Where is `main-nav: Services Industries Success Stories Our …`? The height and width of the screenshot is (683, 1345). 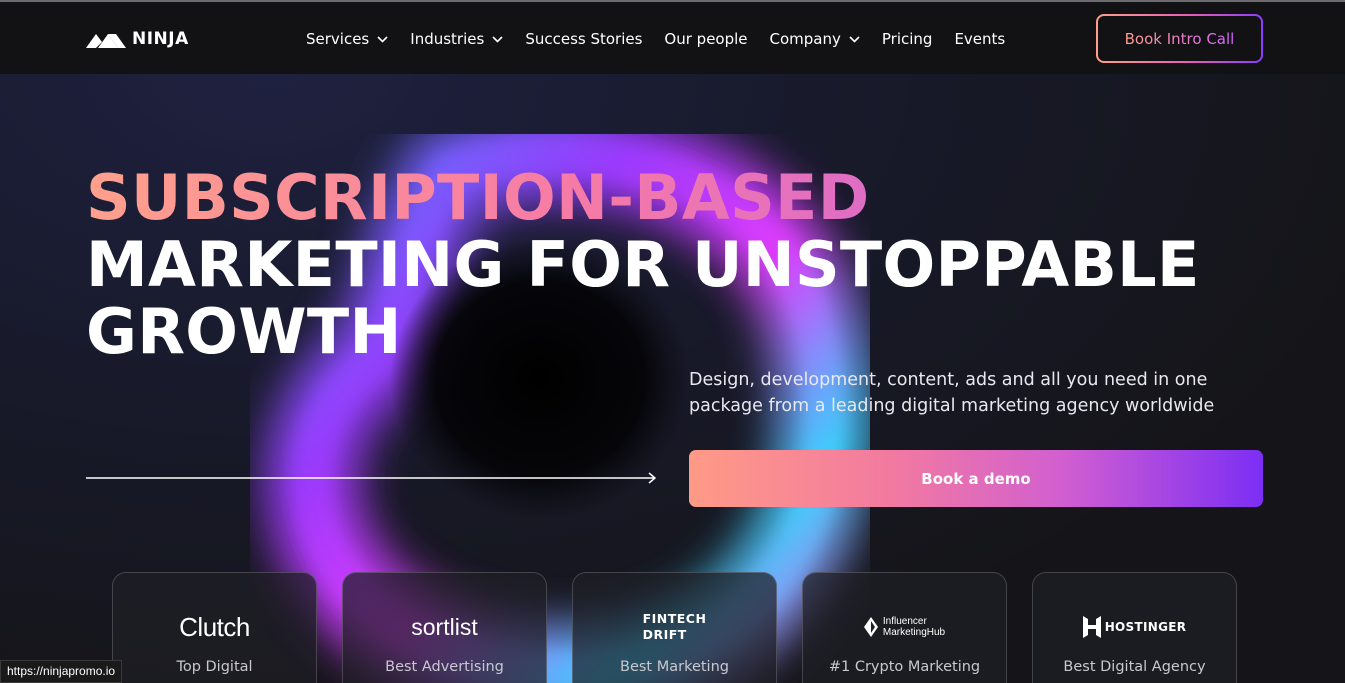 main-nav: Services Industries Success Stories Our … is located at coordinates (655, 39).